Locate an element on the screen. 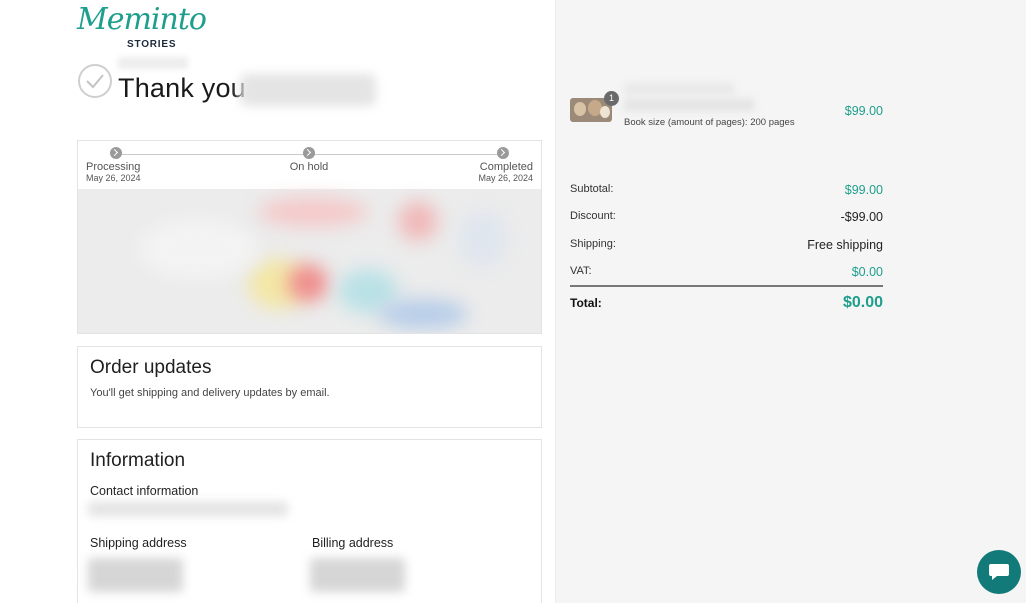 The width and height of the screenshot is (1026, 603). step-label: Processing is located at coordinates (113, 167).